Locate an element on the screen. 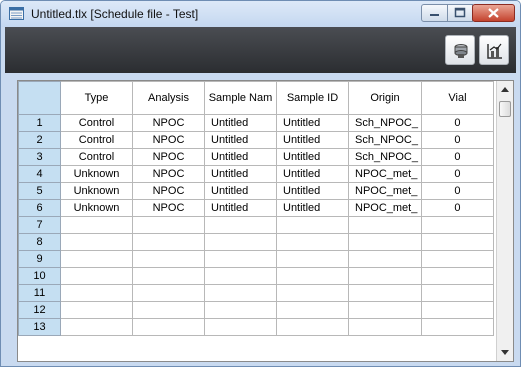  table-row: 8 is located at coordinates (256, 242).